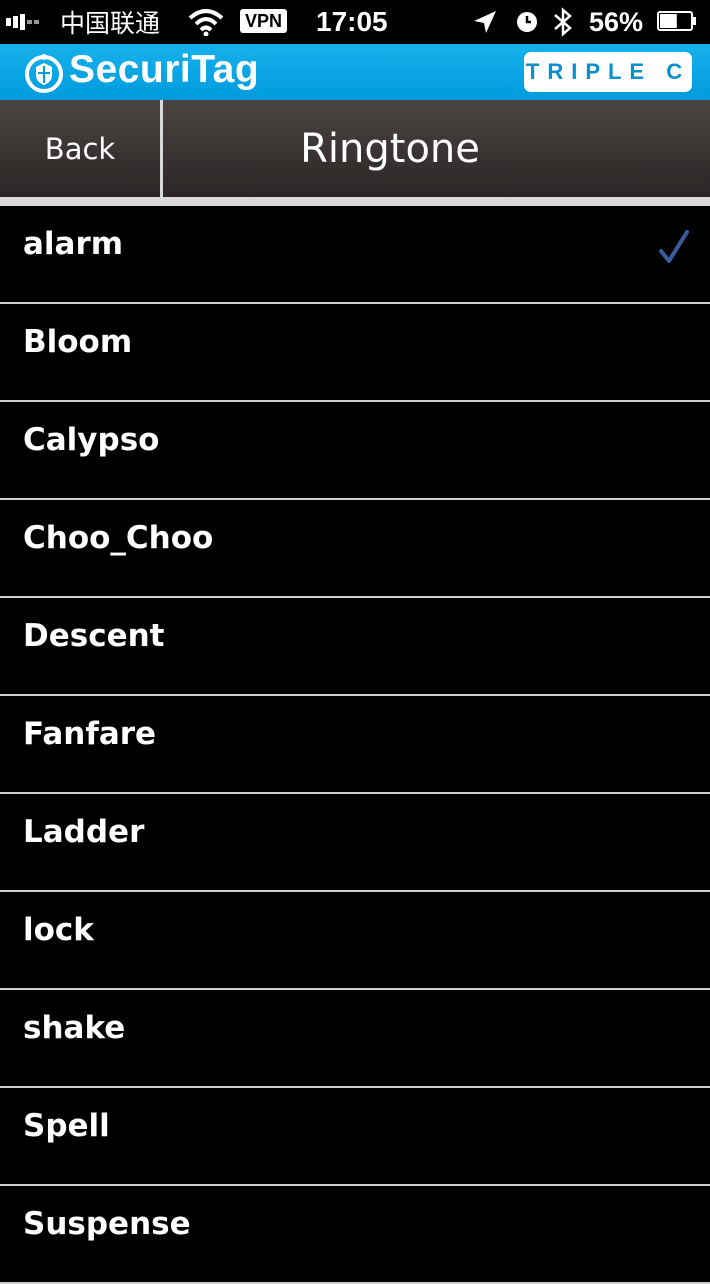 This screenshot has height=1284, width=710. I want to click on ringtone-row: lock, so click(355, 941).